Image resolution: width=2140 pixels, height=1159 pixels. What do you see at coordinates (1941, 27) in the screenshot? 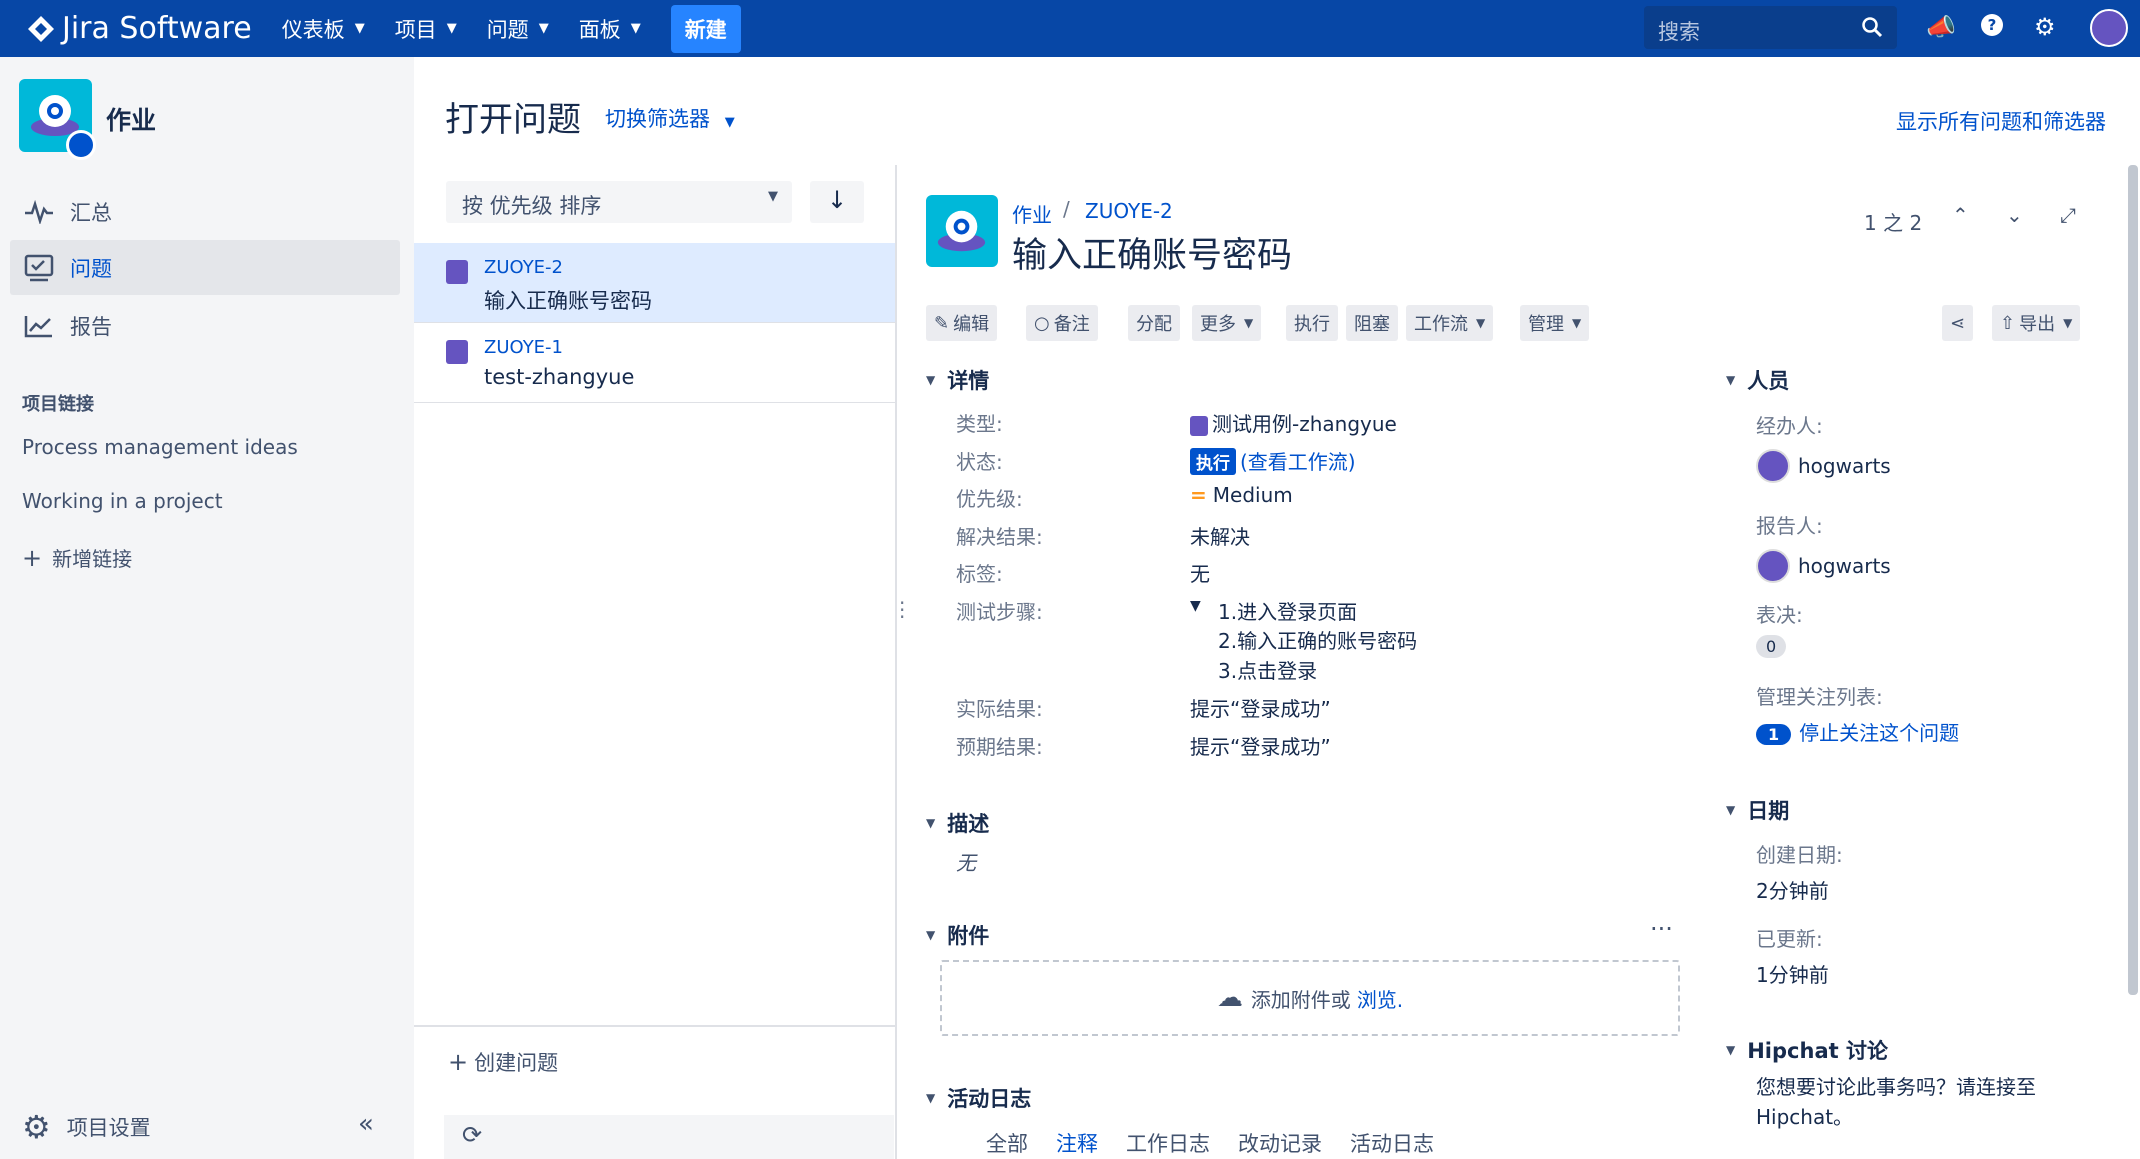
I see `announcement-icon: 📣` at bounding box center [1941, 27].